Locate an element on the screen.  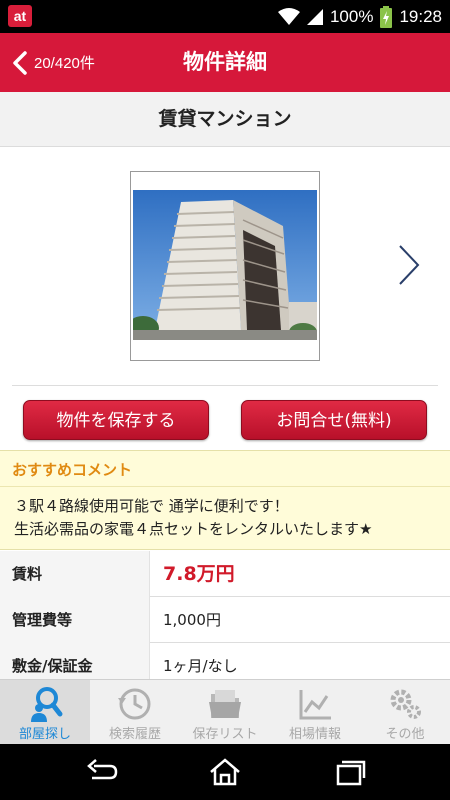
result-counter: 20/420件 is located at coordinates (64, 63).